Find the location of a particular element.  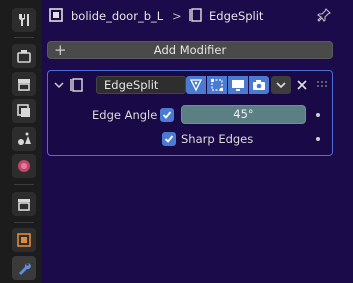

add-modifier-button: + Add Modifier is located at coordinates (190, 50).